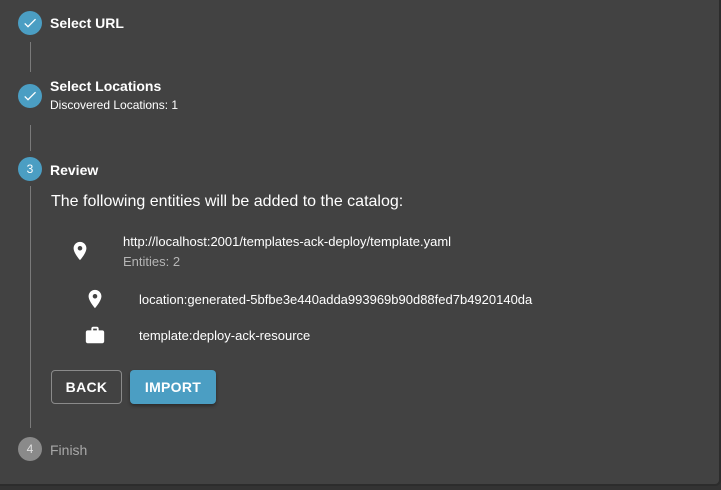 The height and width of the screenshot is (490, 721). Describe the element at coordinates (87, 23) in the screenshot. I see `step-1-label: Select URL` at that location.